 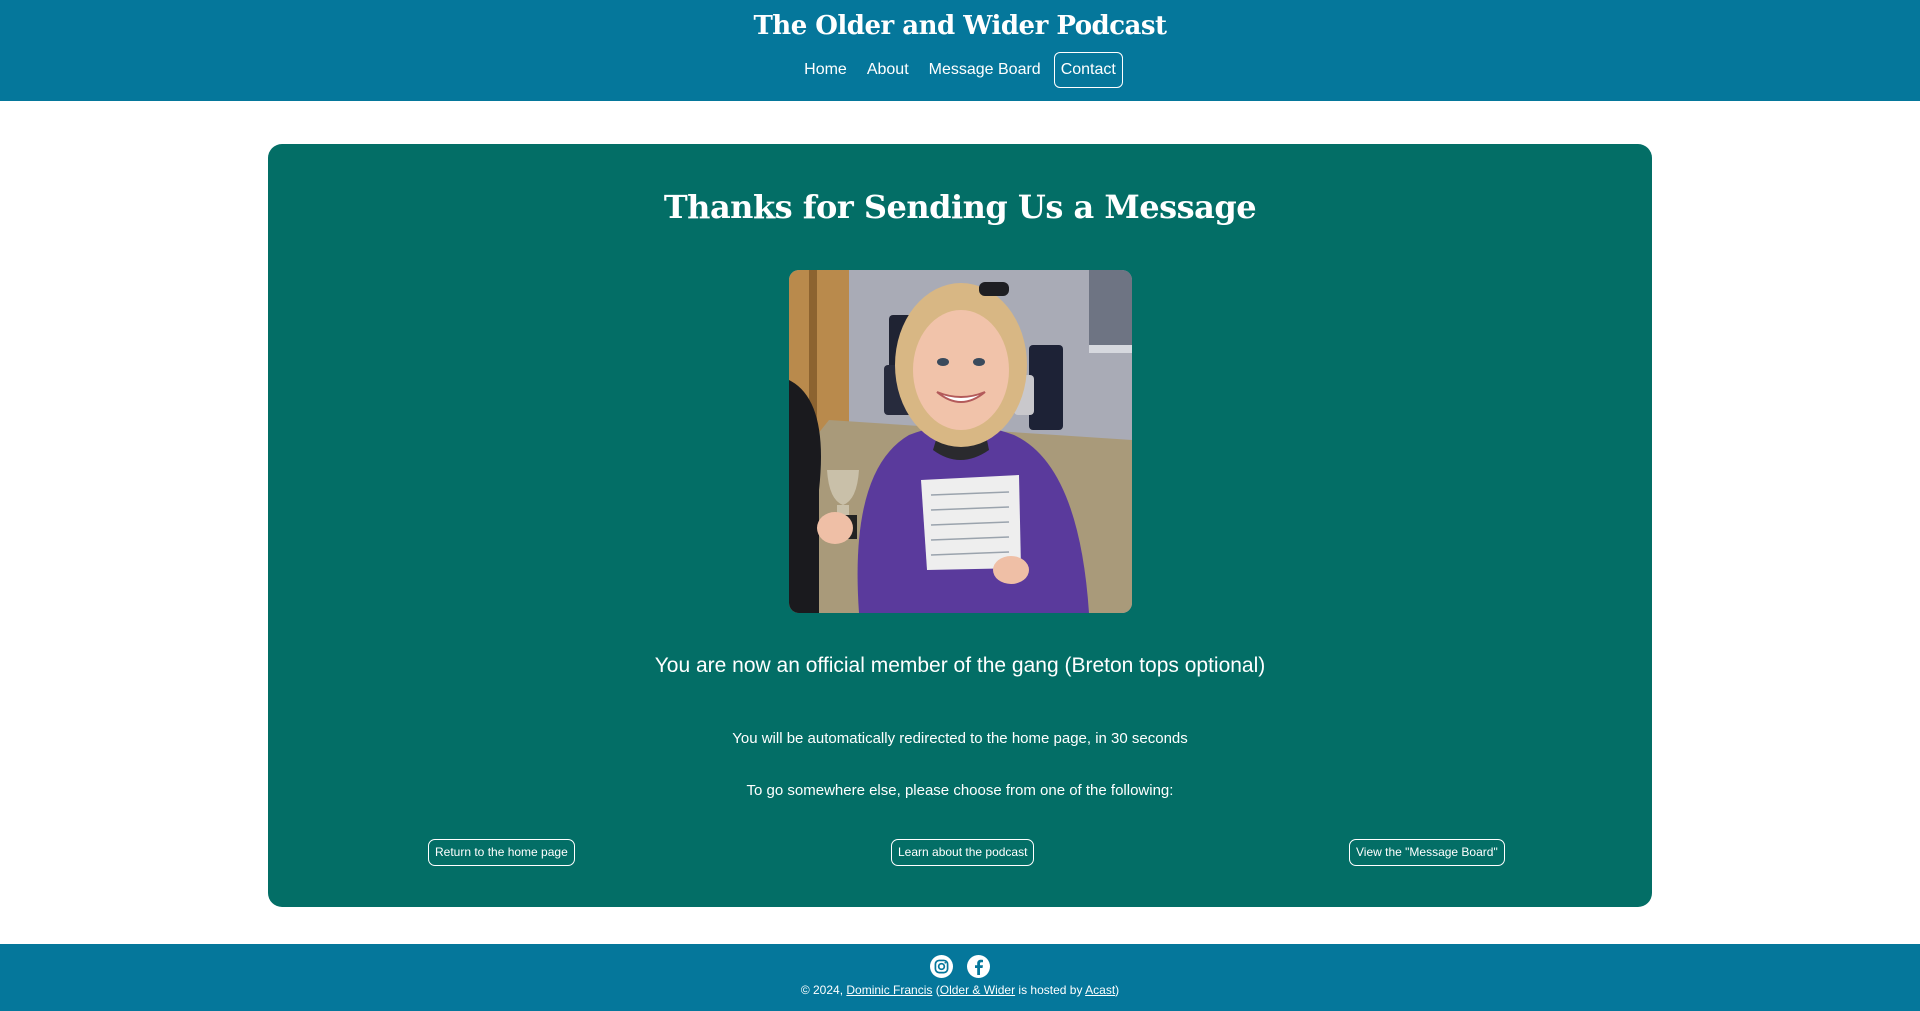 I want to click on view-message-board-button: View the "Message Board", so click(x=1427, y=852).